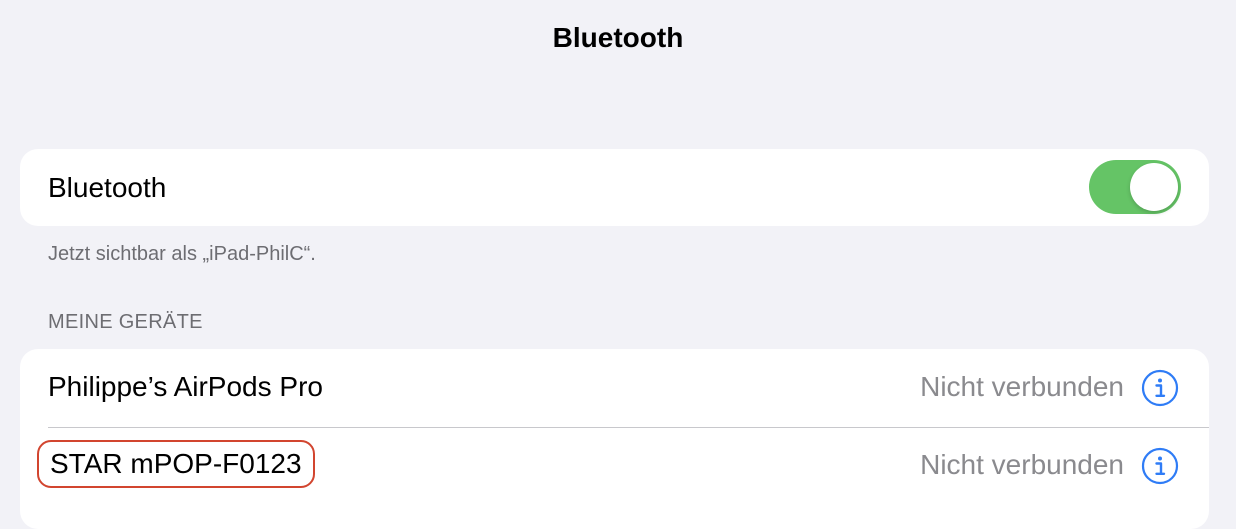 The image size is (1236, 529). I want to click on device-name: Philippe’s AirPods Pro, so click(185, 386).